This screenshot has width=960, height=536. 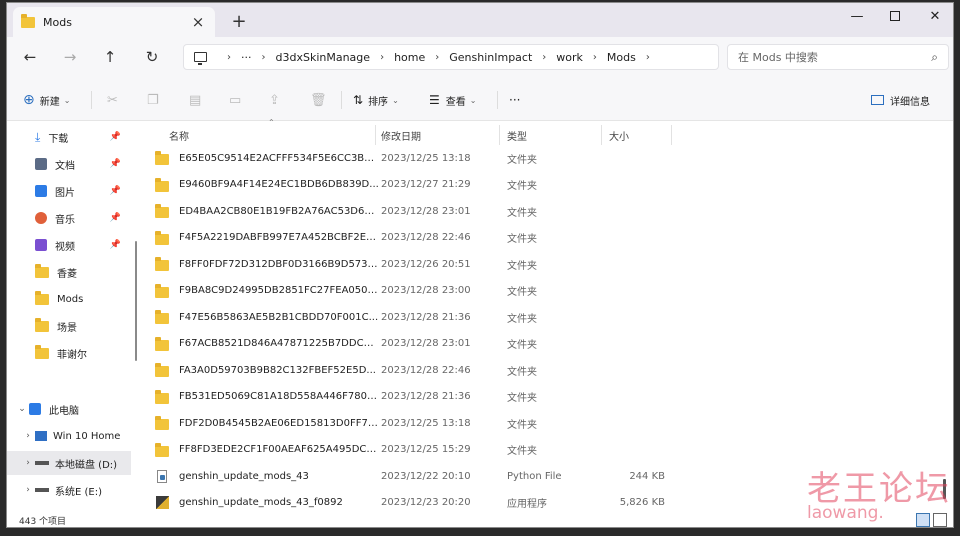 What do you see at coordinates (162, 502) in the screenshot?
I see `application-icon` at bounding box center [162, 502].